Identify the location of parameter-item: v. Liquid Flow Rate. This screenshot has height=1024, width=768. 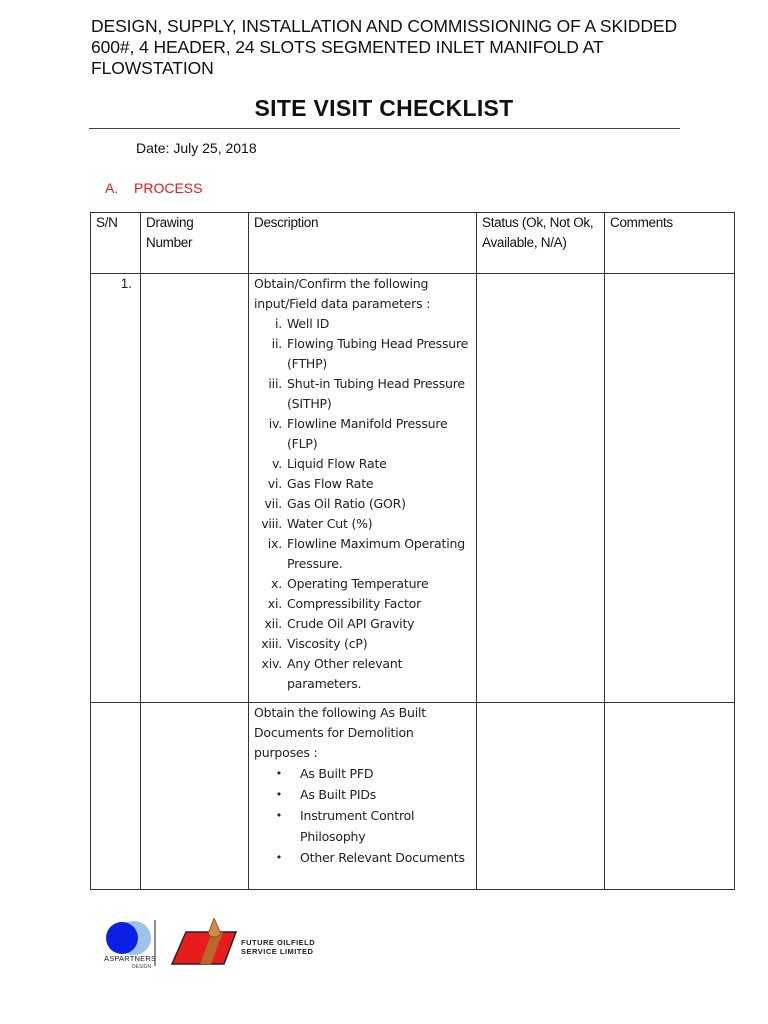
(362, 464).